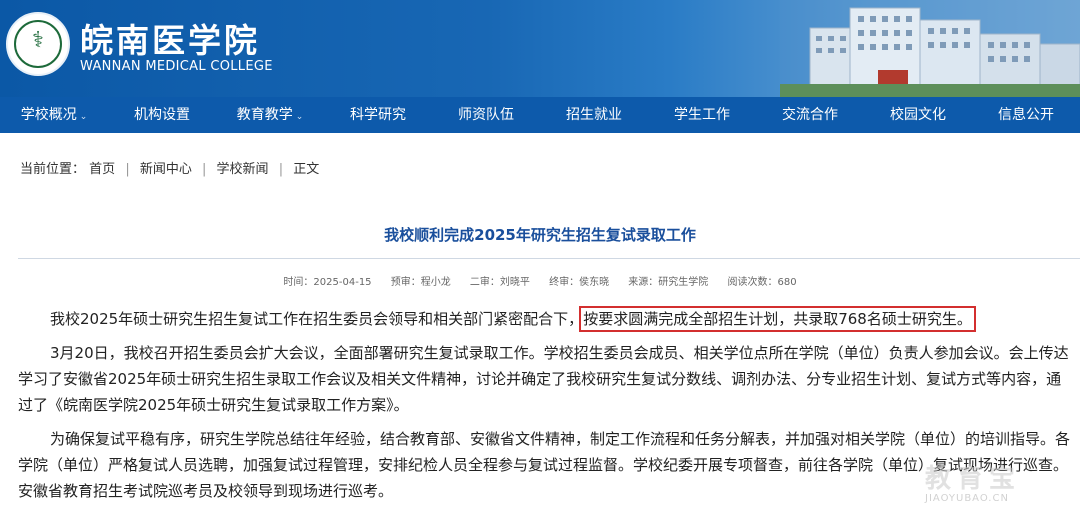 The height and width of the screenshot is (526, 1080). I want to click on nav-item-exchange: 交流合作, so click(810, 115).